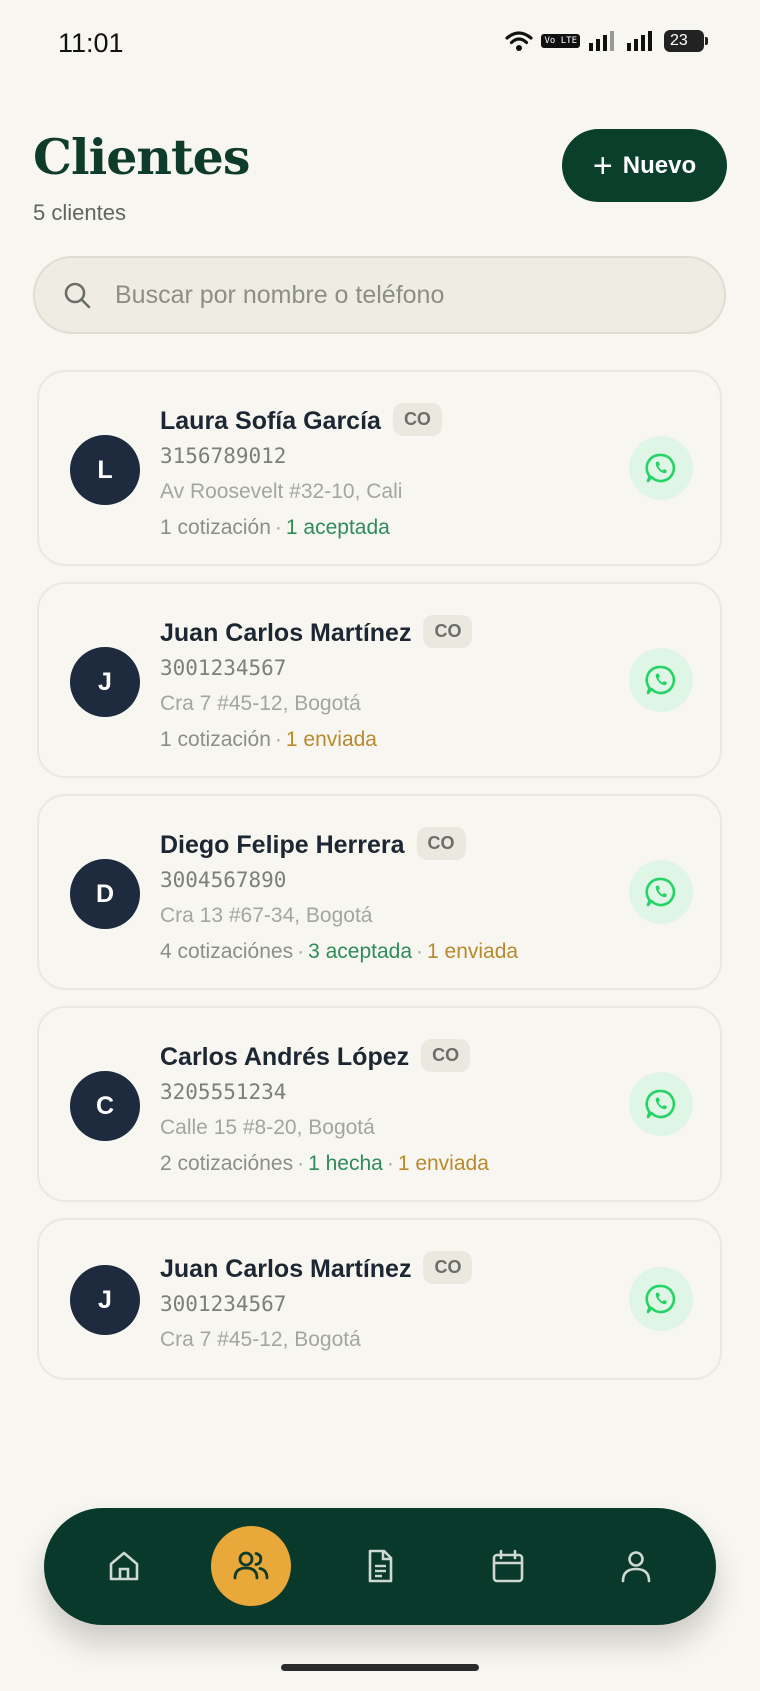 The height and width of the screenshot is (1691, 760). I want to click on nav-home, so click(124, 1566).